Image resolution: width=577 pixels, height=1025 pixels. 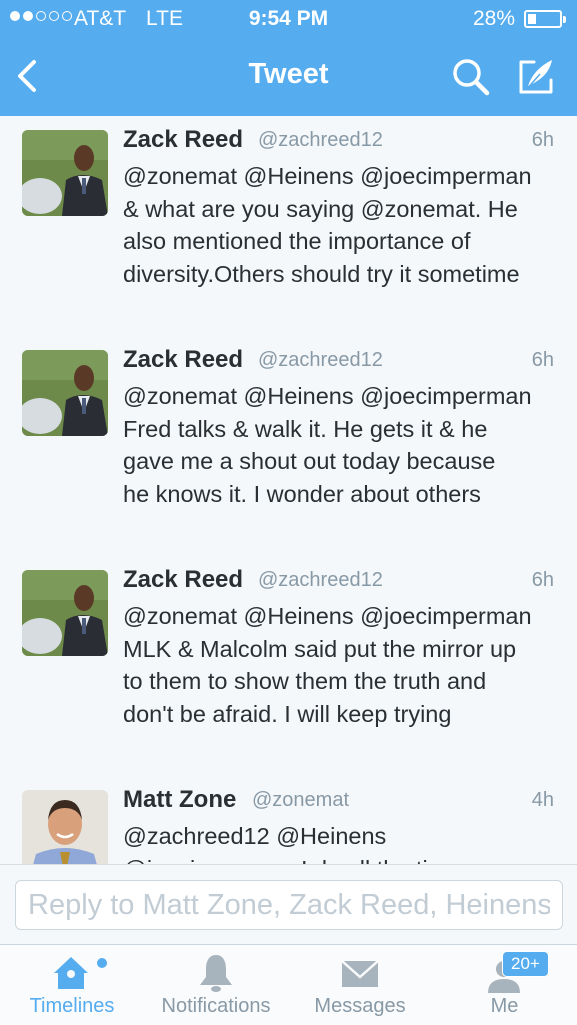 What do you see at coordinates (545, 19) in the screenshot?
I see `battery-icon` at bounding box center [545, 19].